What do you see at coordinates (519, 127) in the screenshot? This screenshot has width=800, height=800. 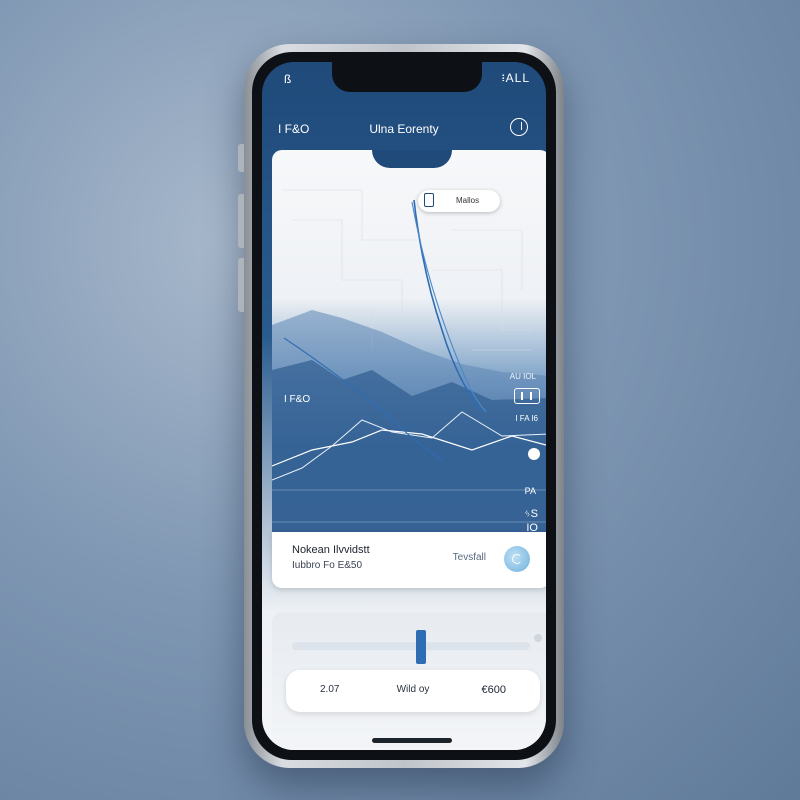 I see `settings-icon` at bounding box center [519, 127].